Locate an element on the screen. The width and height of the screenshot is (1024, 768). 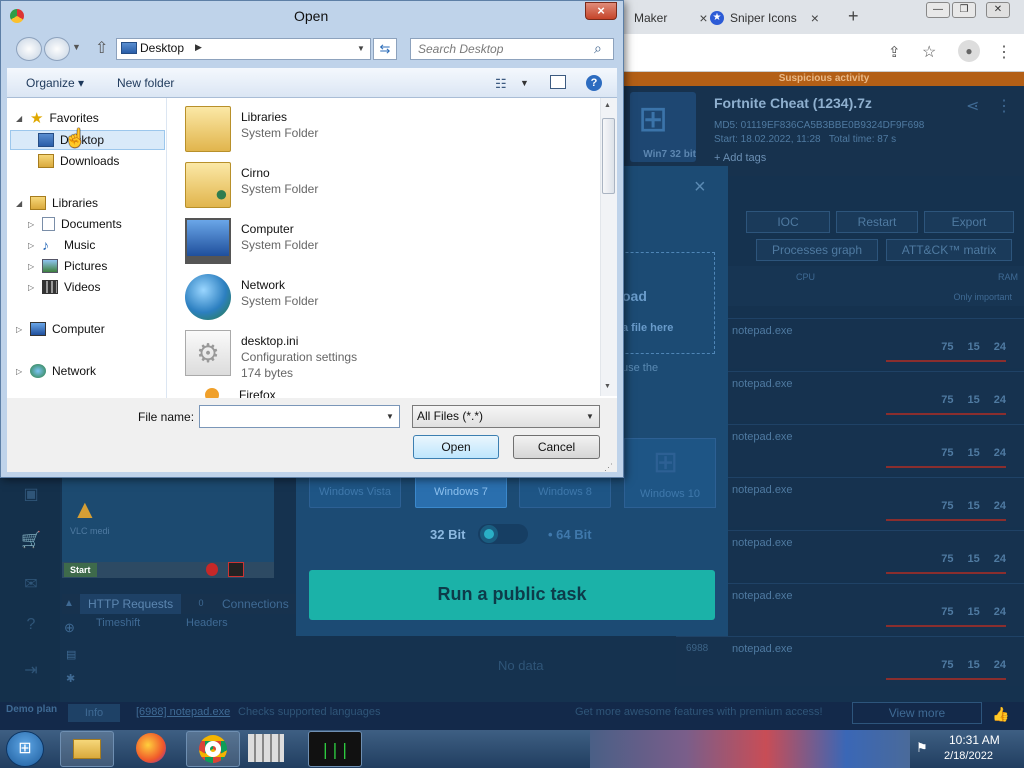
add-tags-link: + Add tags is located at coordinates (740, 158).